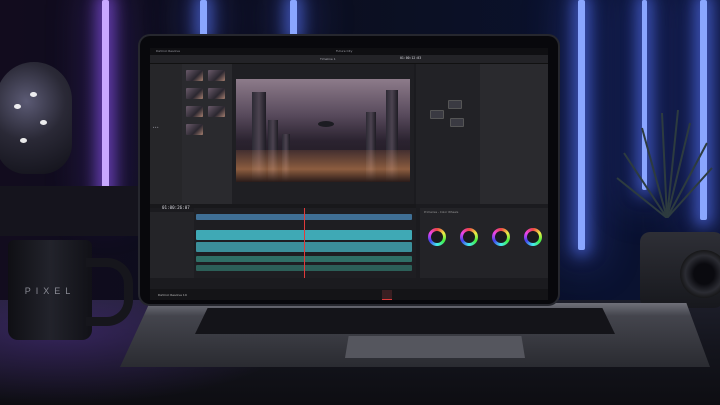  What do you see at coordinates (387, 295) in the screenshot?
I see `color-page-tab` at bounding box center [387, 295].